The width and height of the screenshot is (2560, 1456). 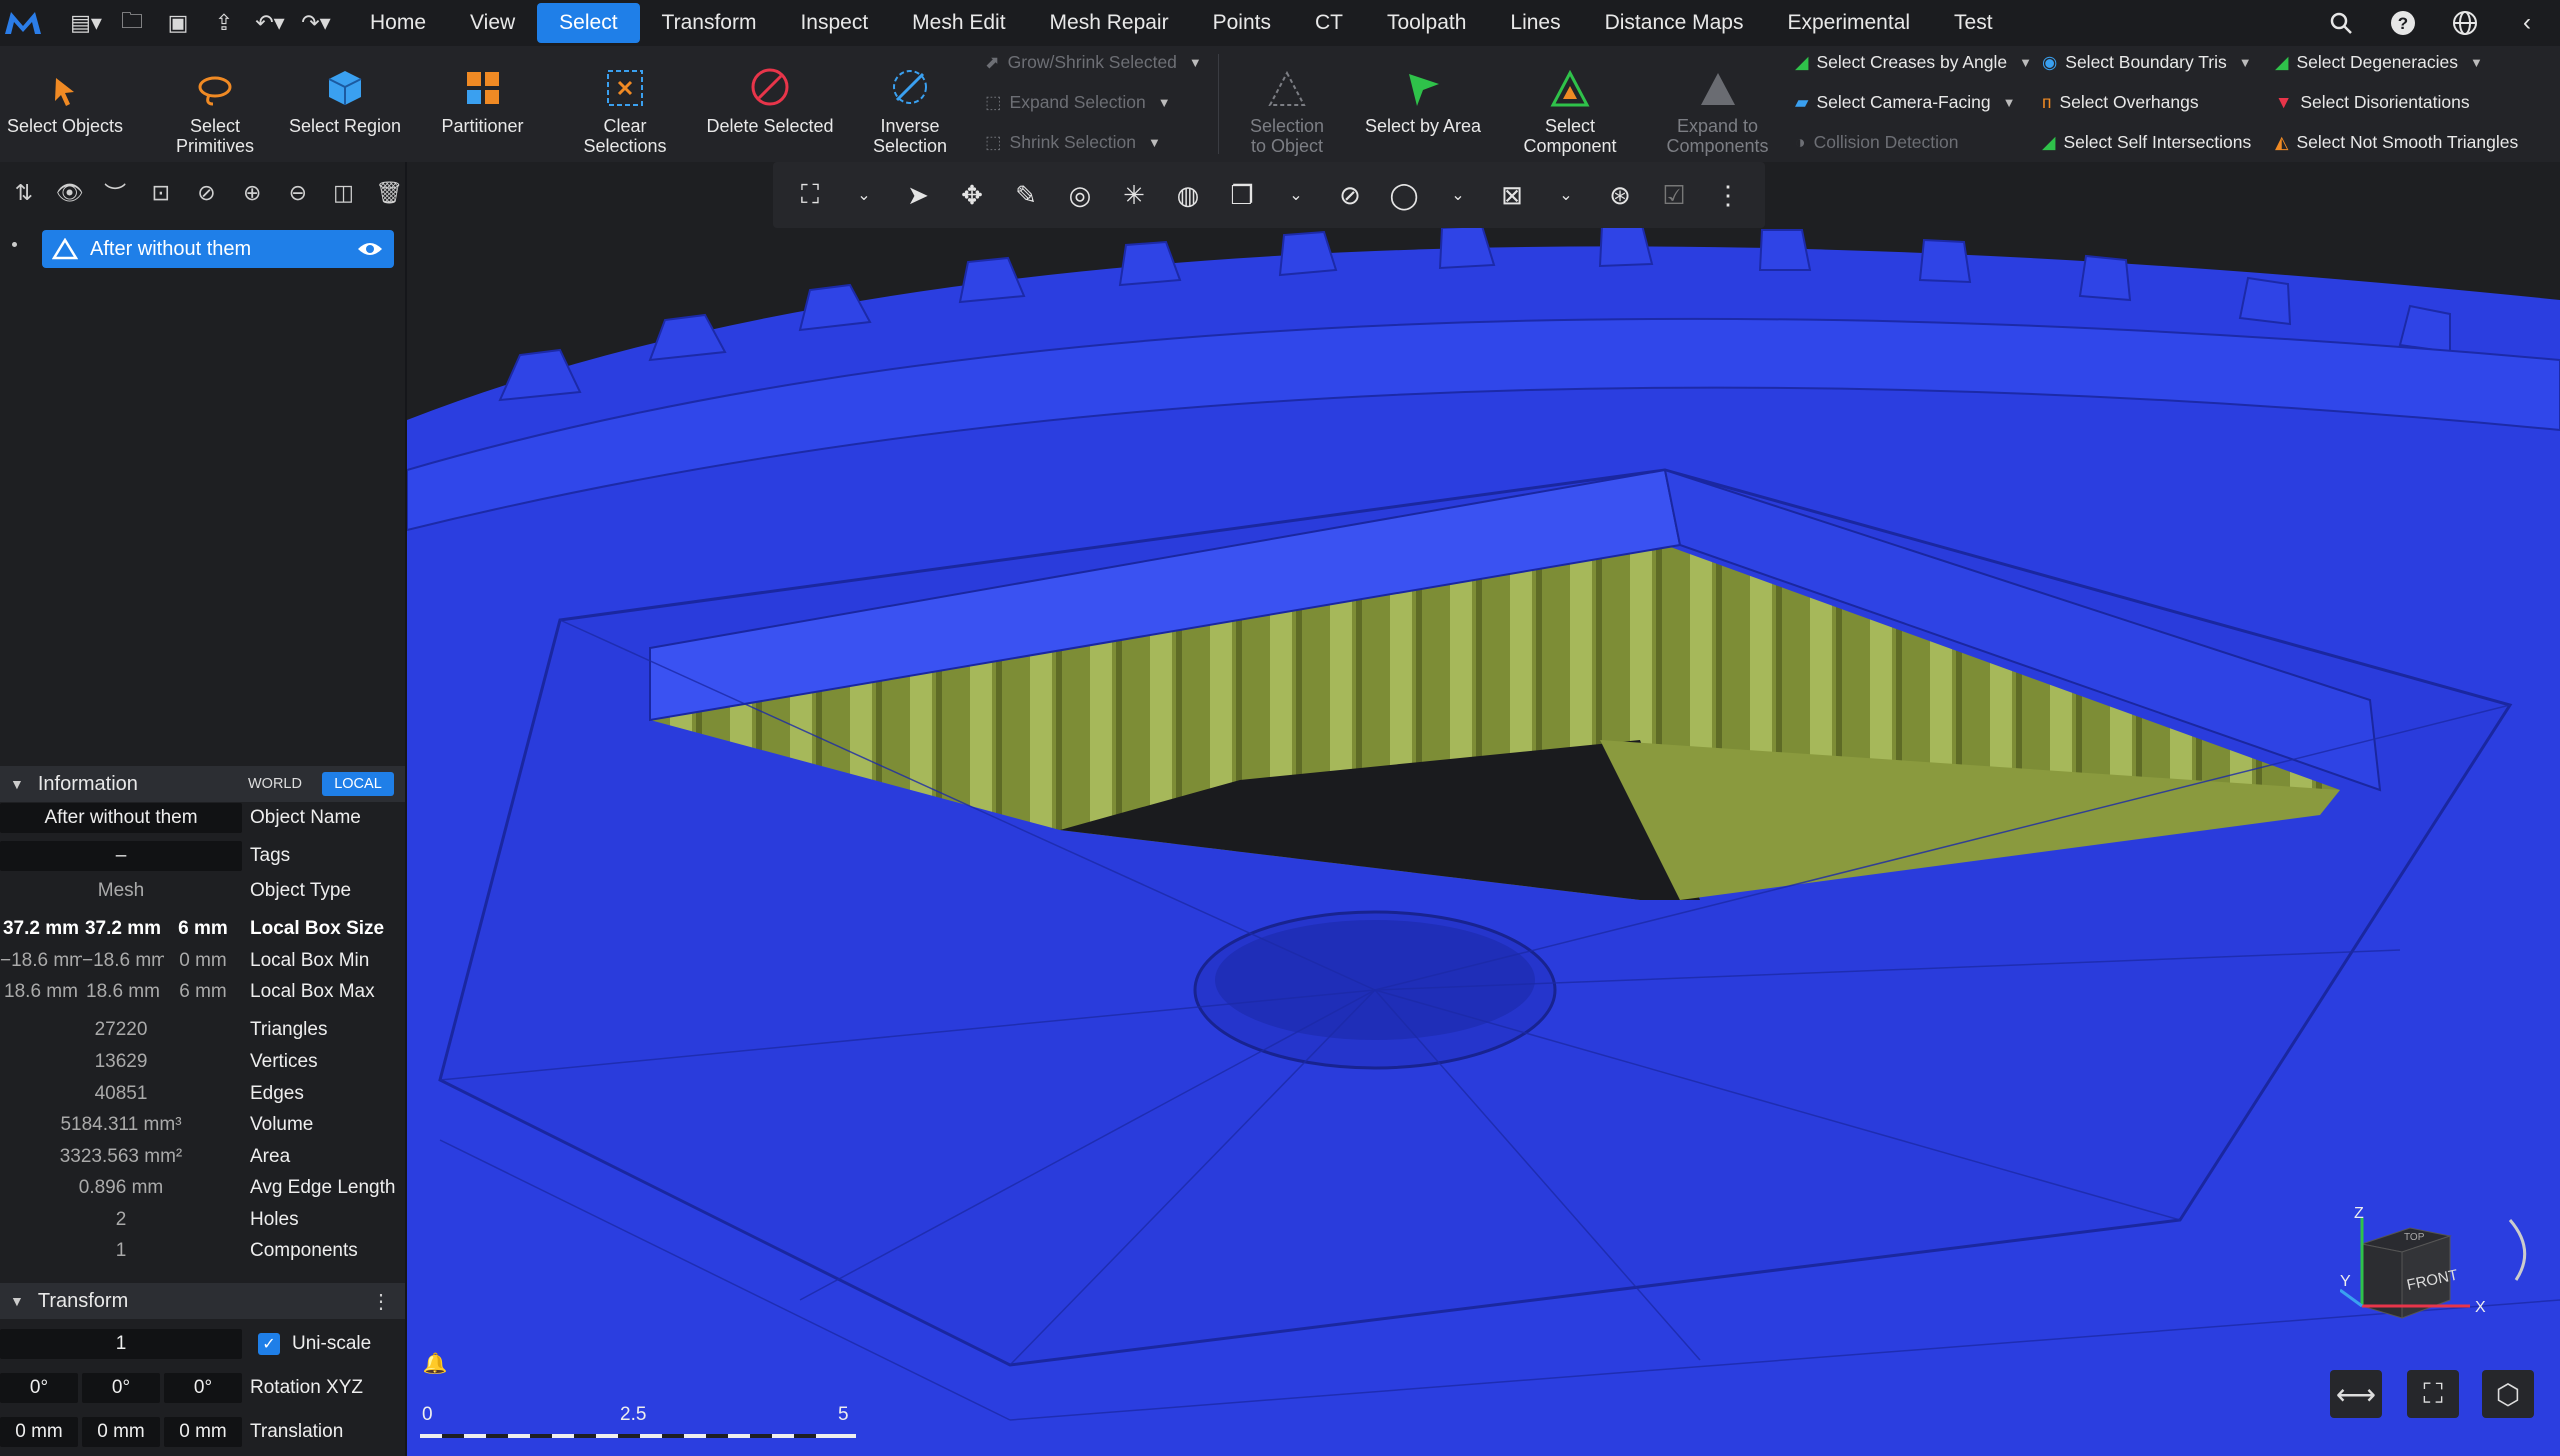 I want to click on translation-x-input: 0 mm, so click(x=39, y=1432).